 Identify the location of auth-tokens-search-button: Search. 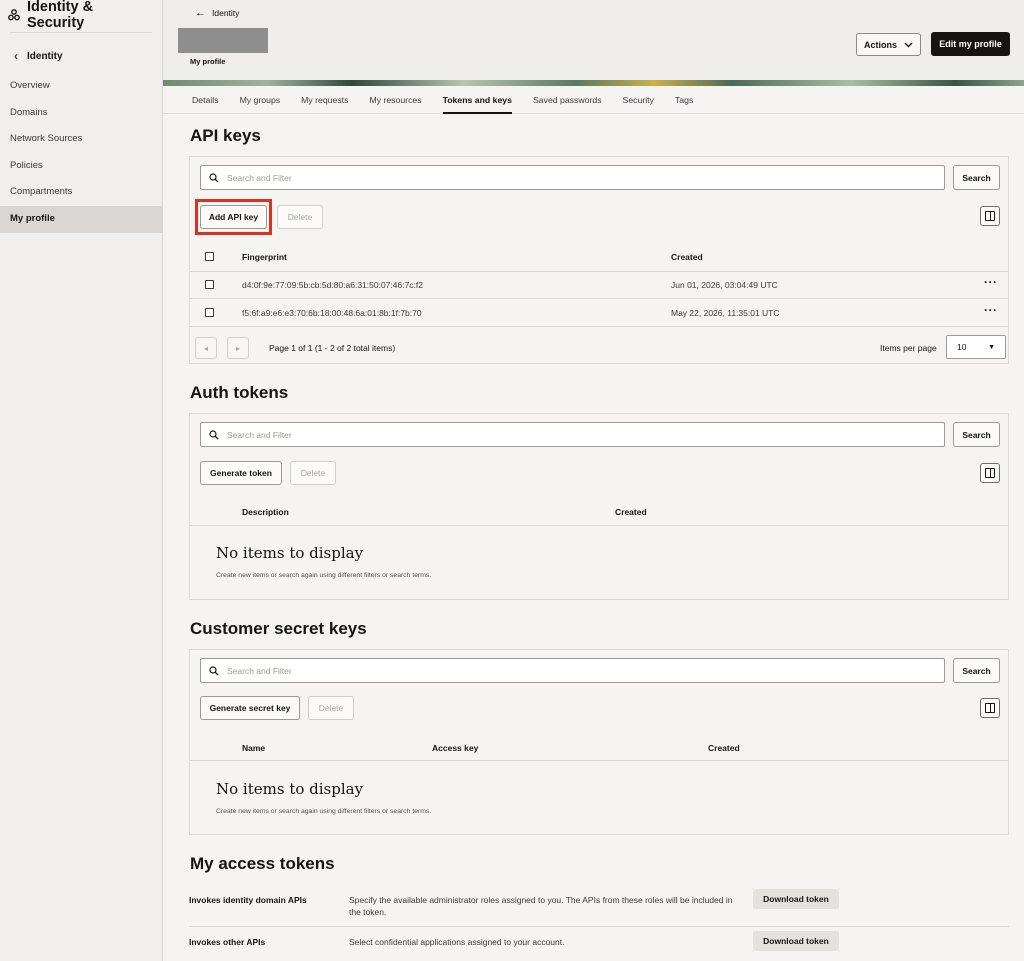
(976, 434).